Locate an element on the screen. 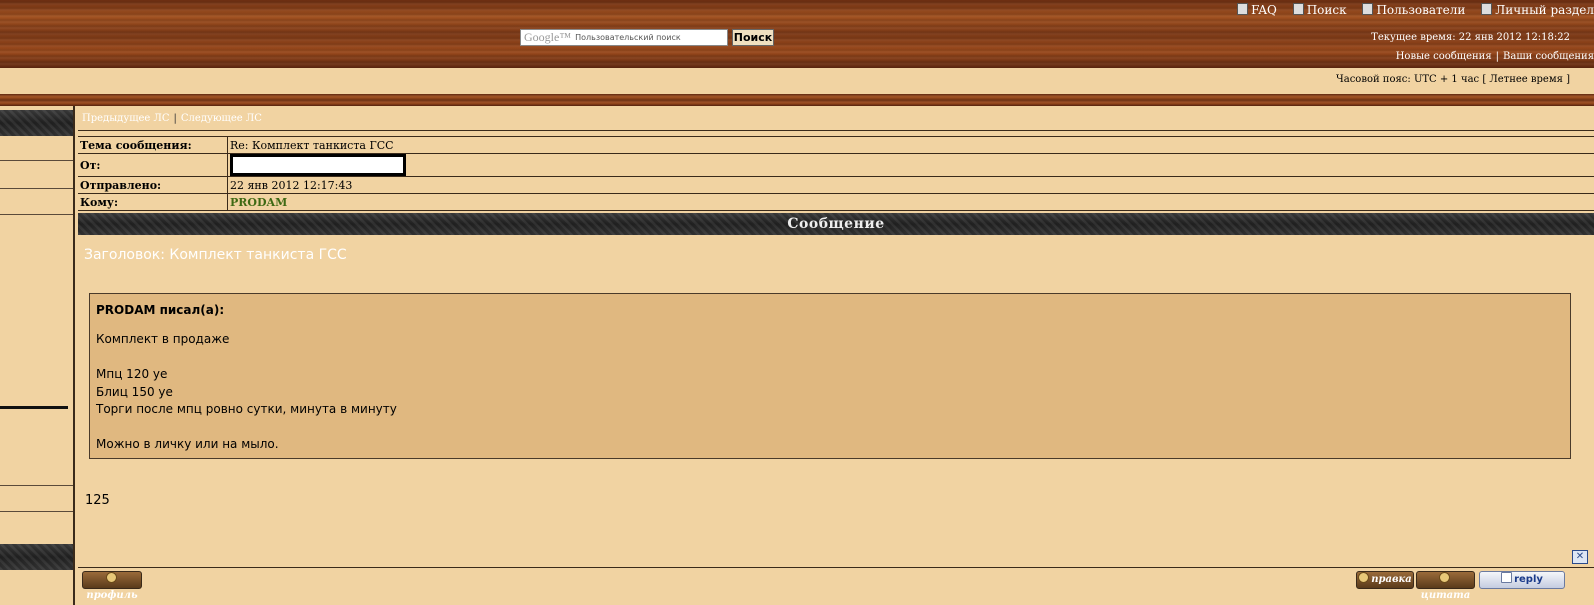 Image resolution: width=1594 pixels, height=605 pixels. google-search: Google™ Пользовательский поиск Поиск is located at coordinates (647, 37).